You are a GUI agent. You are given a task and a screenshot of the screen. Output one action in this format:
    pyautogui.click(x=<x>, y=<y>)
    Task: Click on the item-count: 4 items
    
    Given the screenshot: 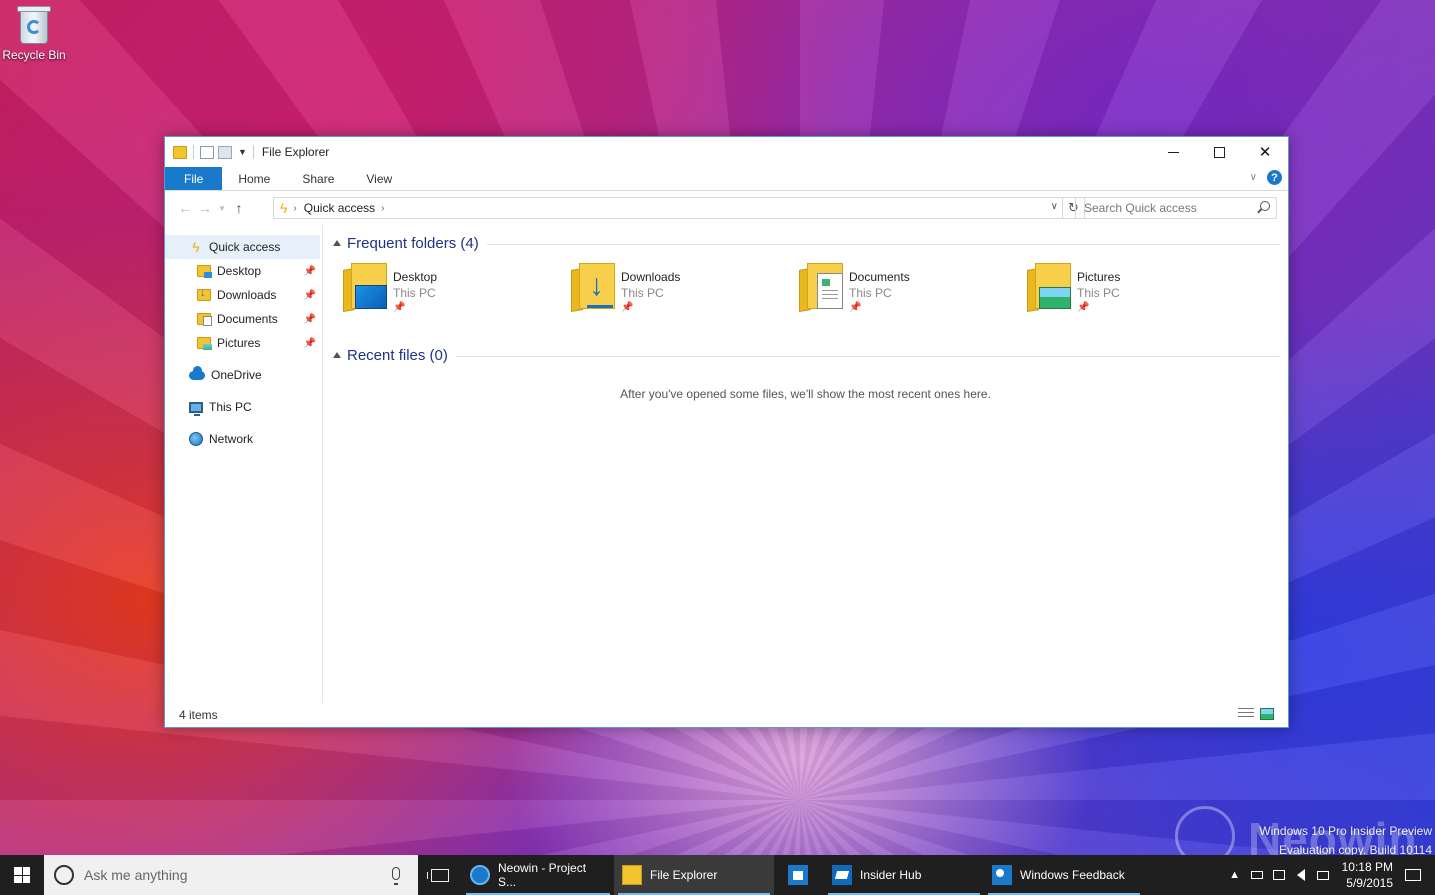 What is the action you would take?
    pyautogui.click(x=198, y=715)
    